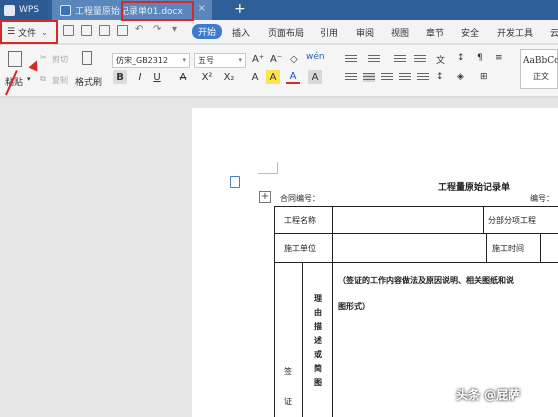 The height and width of the screenshot is (417, 558). Describe the element at coordinates (157, 29) in the screenshot. I see `redo-icon: ↷` at that location.